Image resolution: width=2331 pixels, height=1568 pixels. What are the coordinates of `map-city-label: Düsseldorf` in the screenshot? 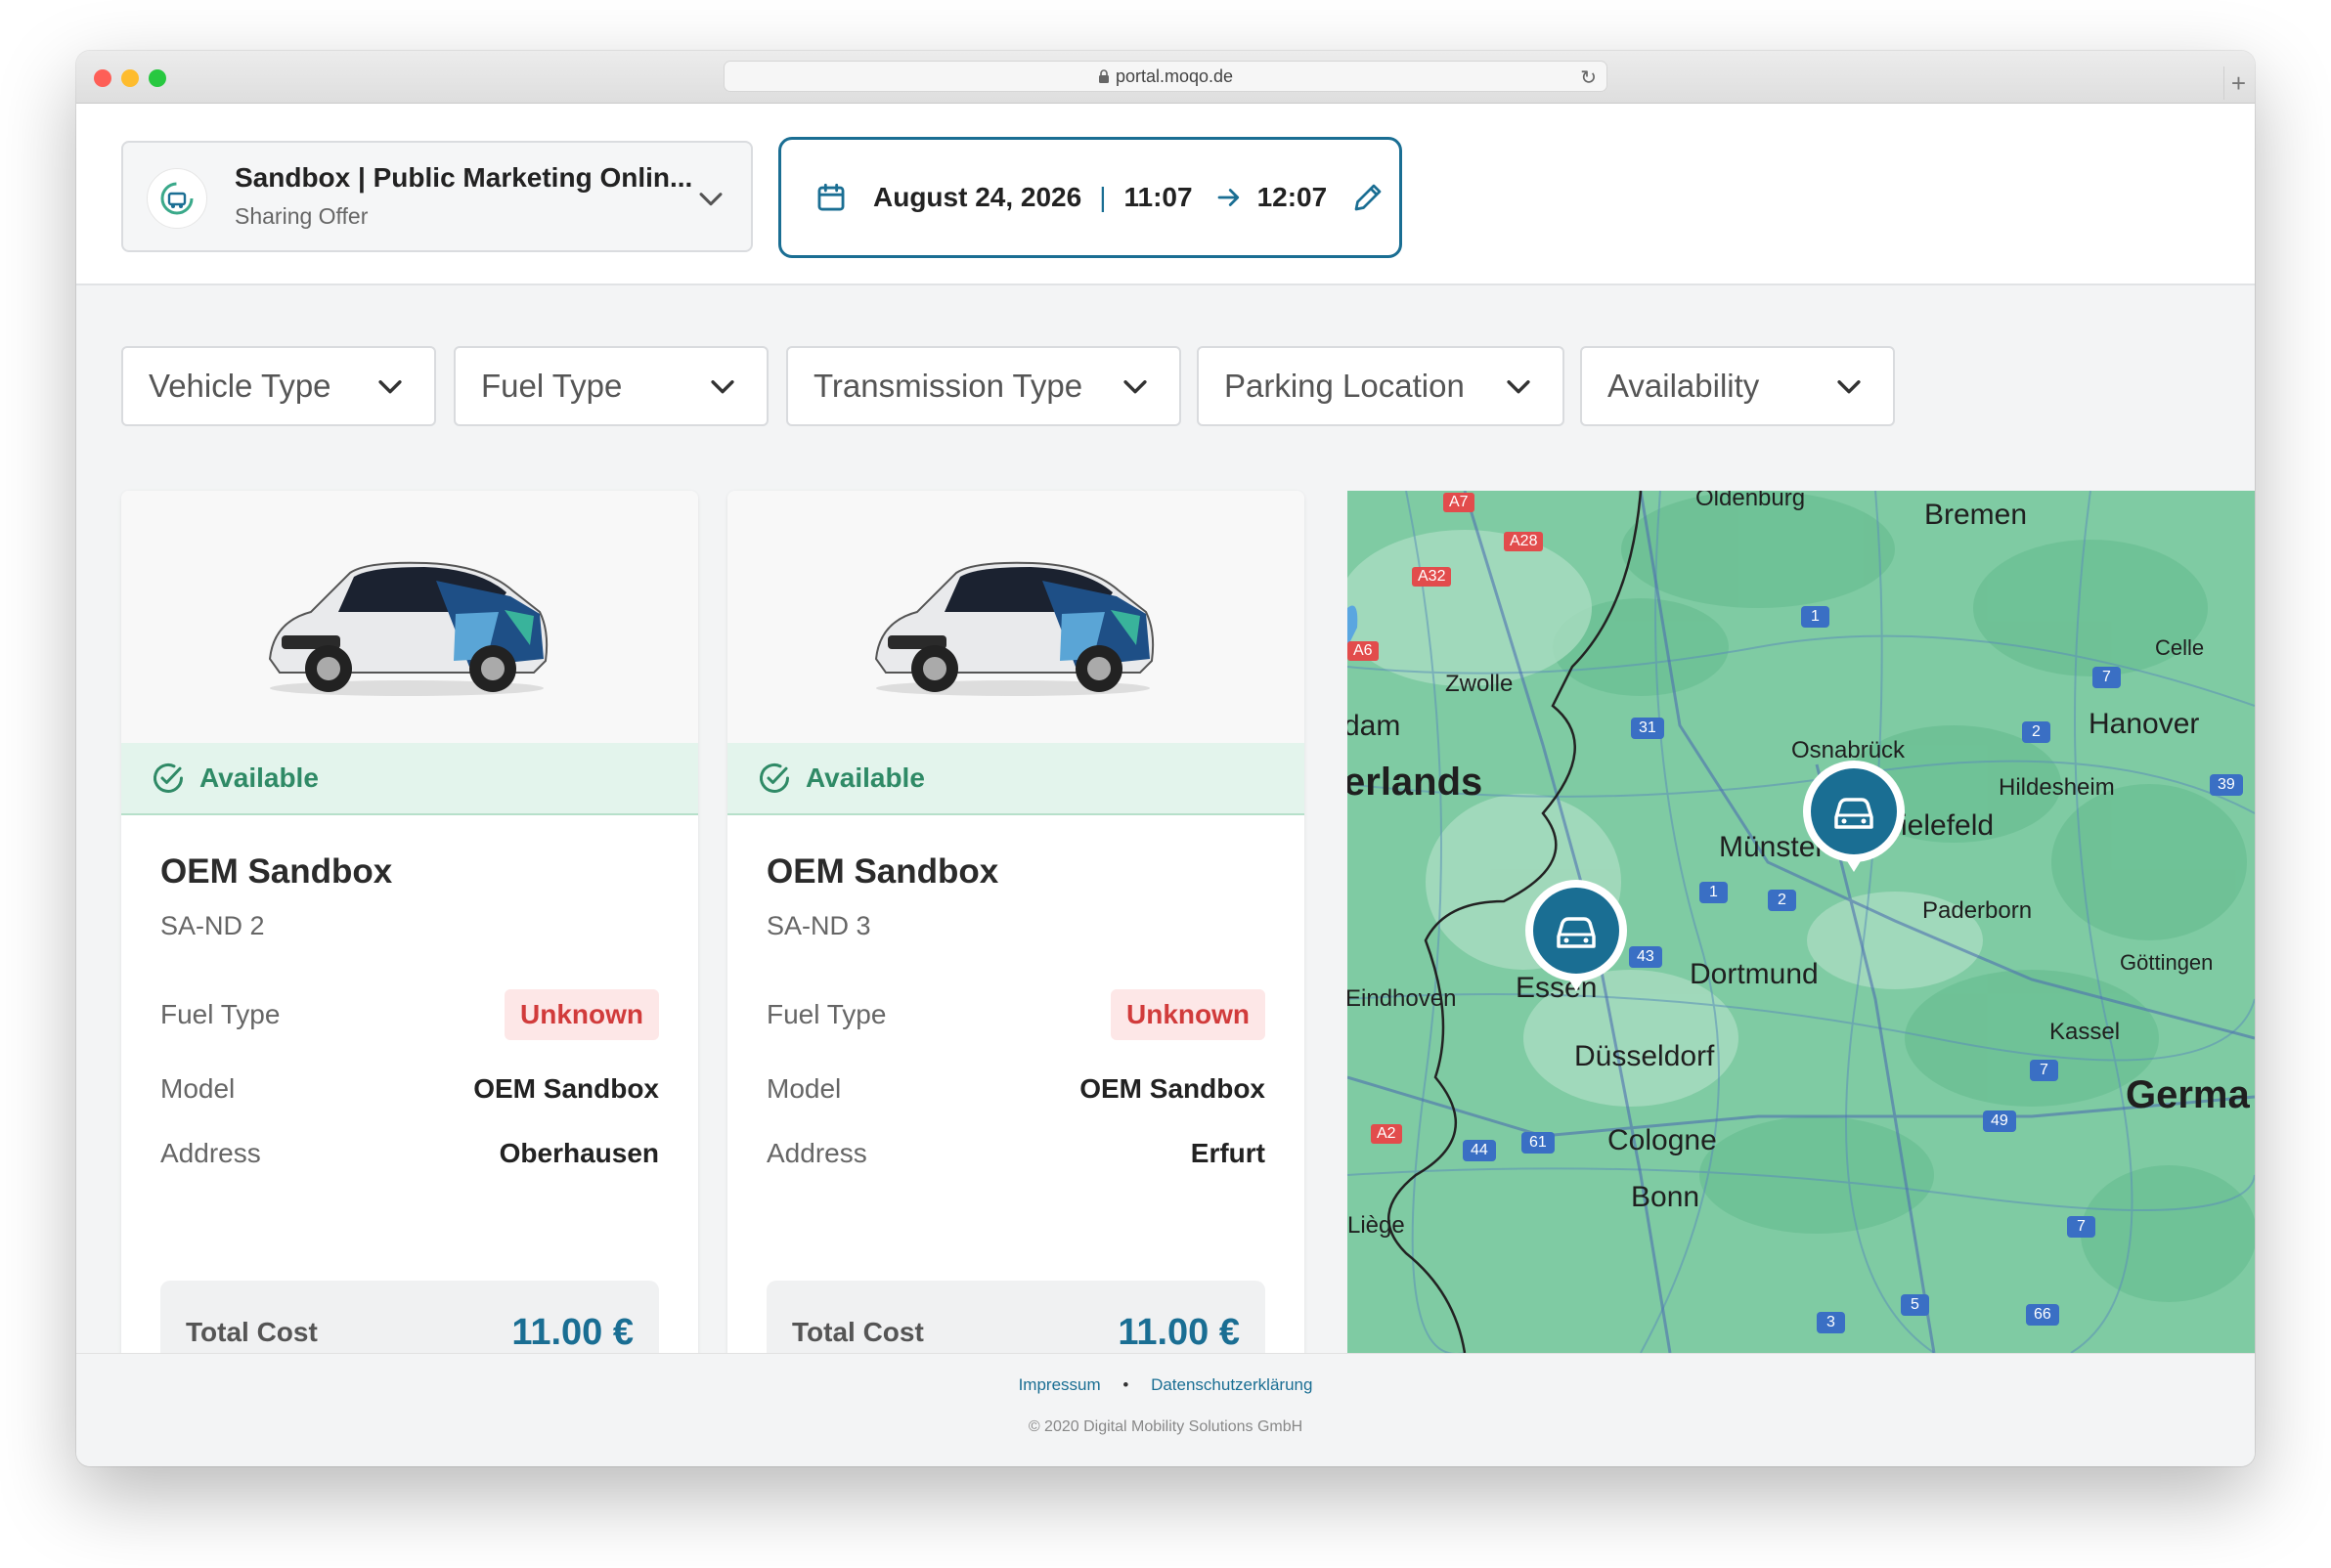 It's located at (1644, 1056).